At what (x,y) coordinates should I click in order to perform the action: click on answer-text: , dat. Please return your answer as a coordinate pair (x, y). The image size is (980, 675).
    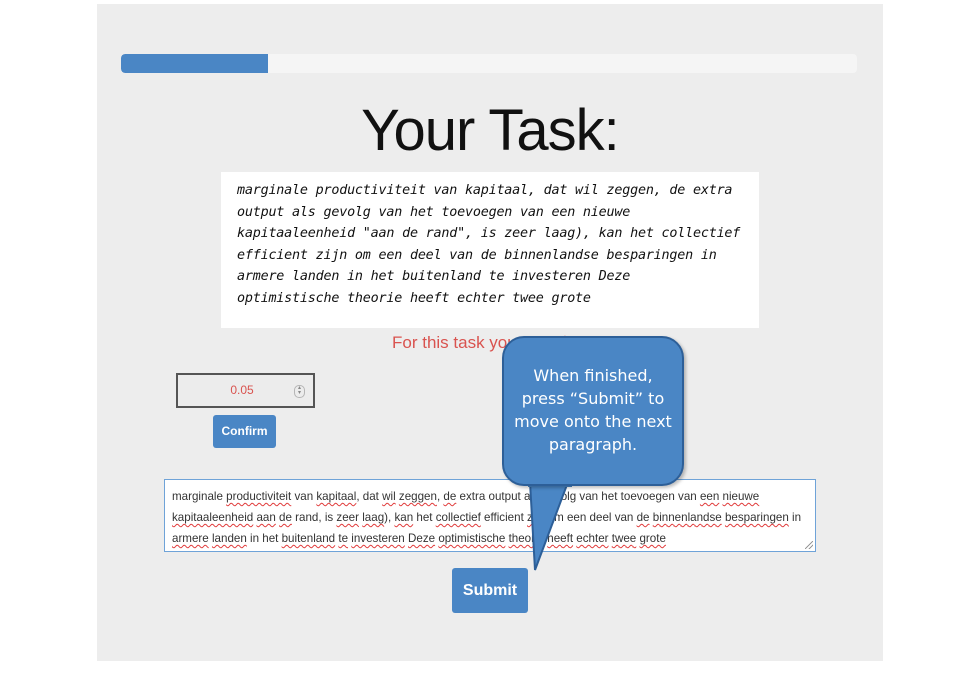
    Looking at the image, I should click on (369, 496).